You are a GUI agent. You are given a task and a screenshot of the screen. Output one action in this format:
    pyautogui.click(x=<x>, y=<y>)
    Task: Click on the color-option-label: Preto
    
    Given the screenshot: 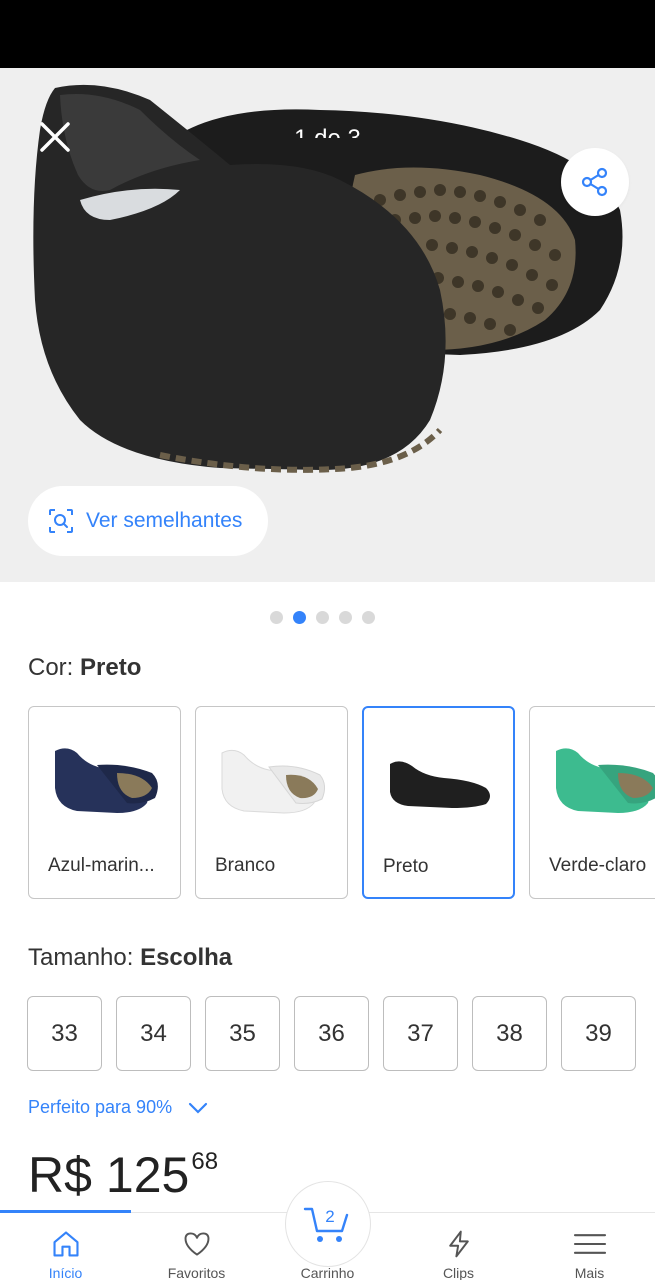 What is the action you would take?
    pyautogui.click(x=406, y=866)
    